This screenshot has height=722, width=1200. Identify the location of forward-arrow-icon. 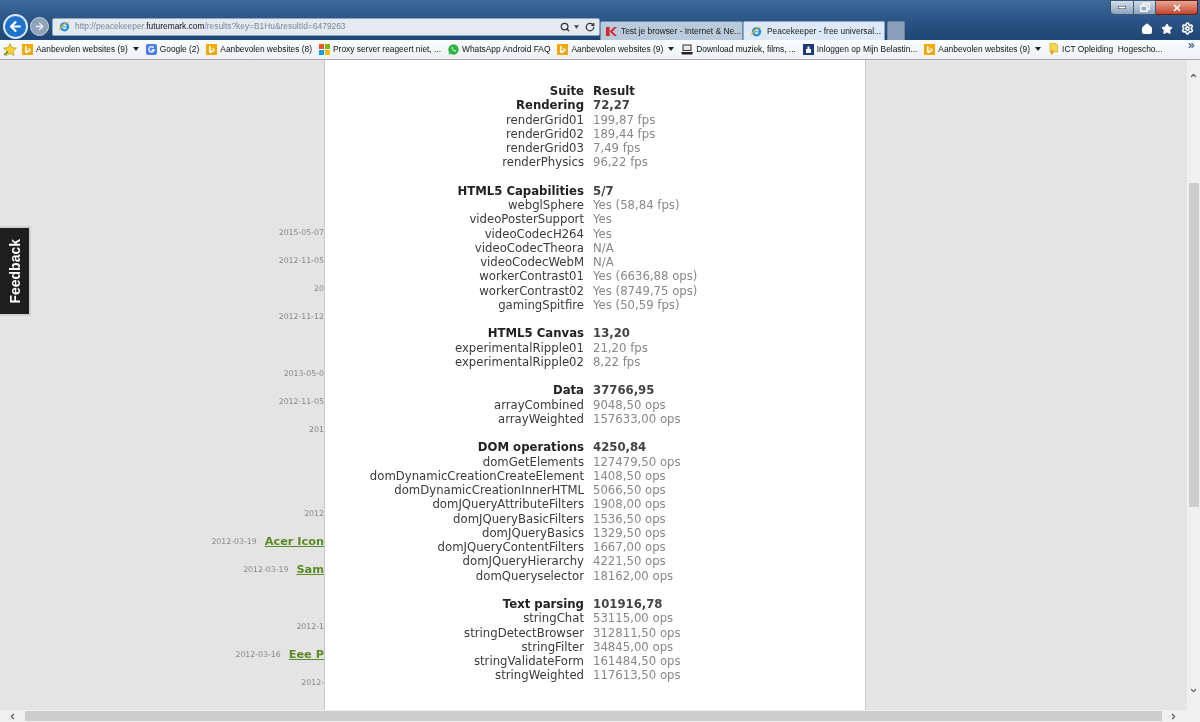
(39, 26).